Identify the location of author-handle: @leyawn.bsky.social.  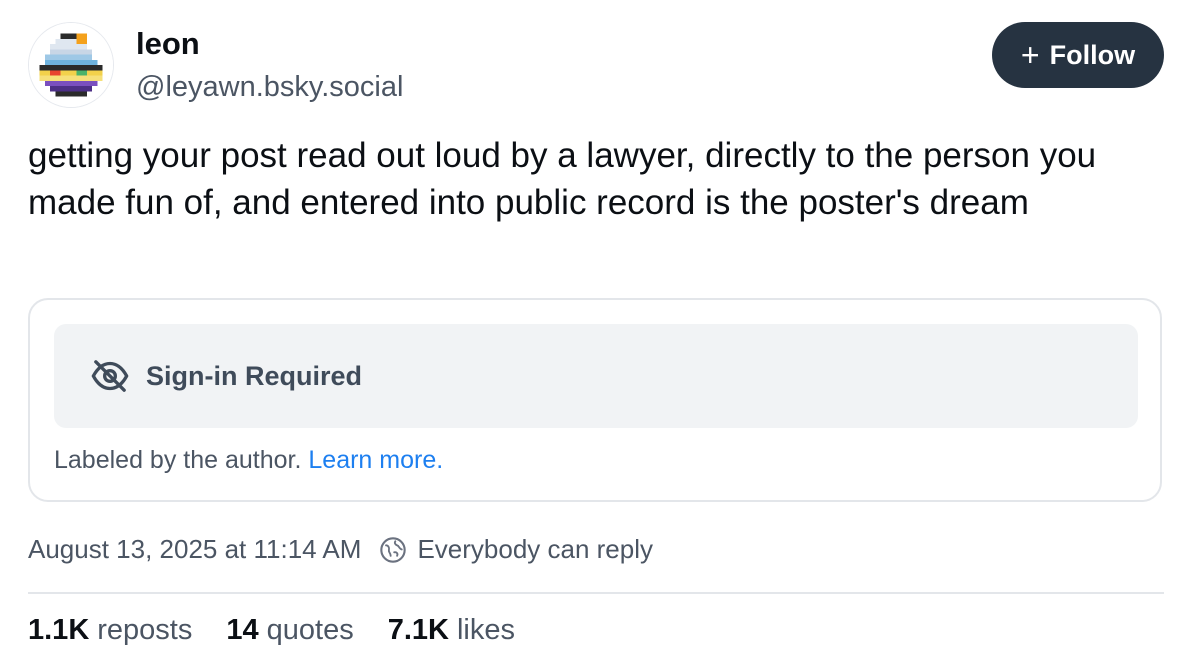
(269, 87).